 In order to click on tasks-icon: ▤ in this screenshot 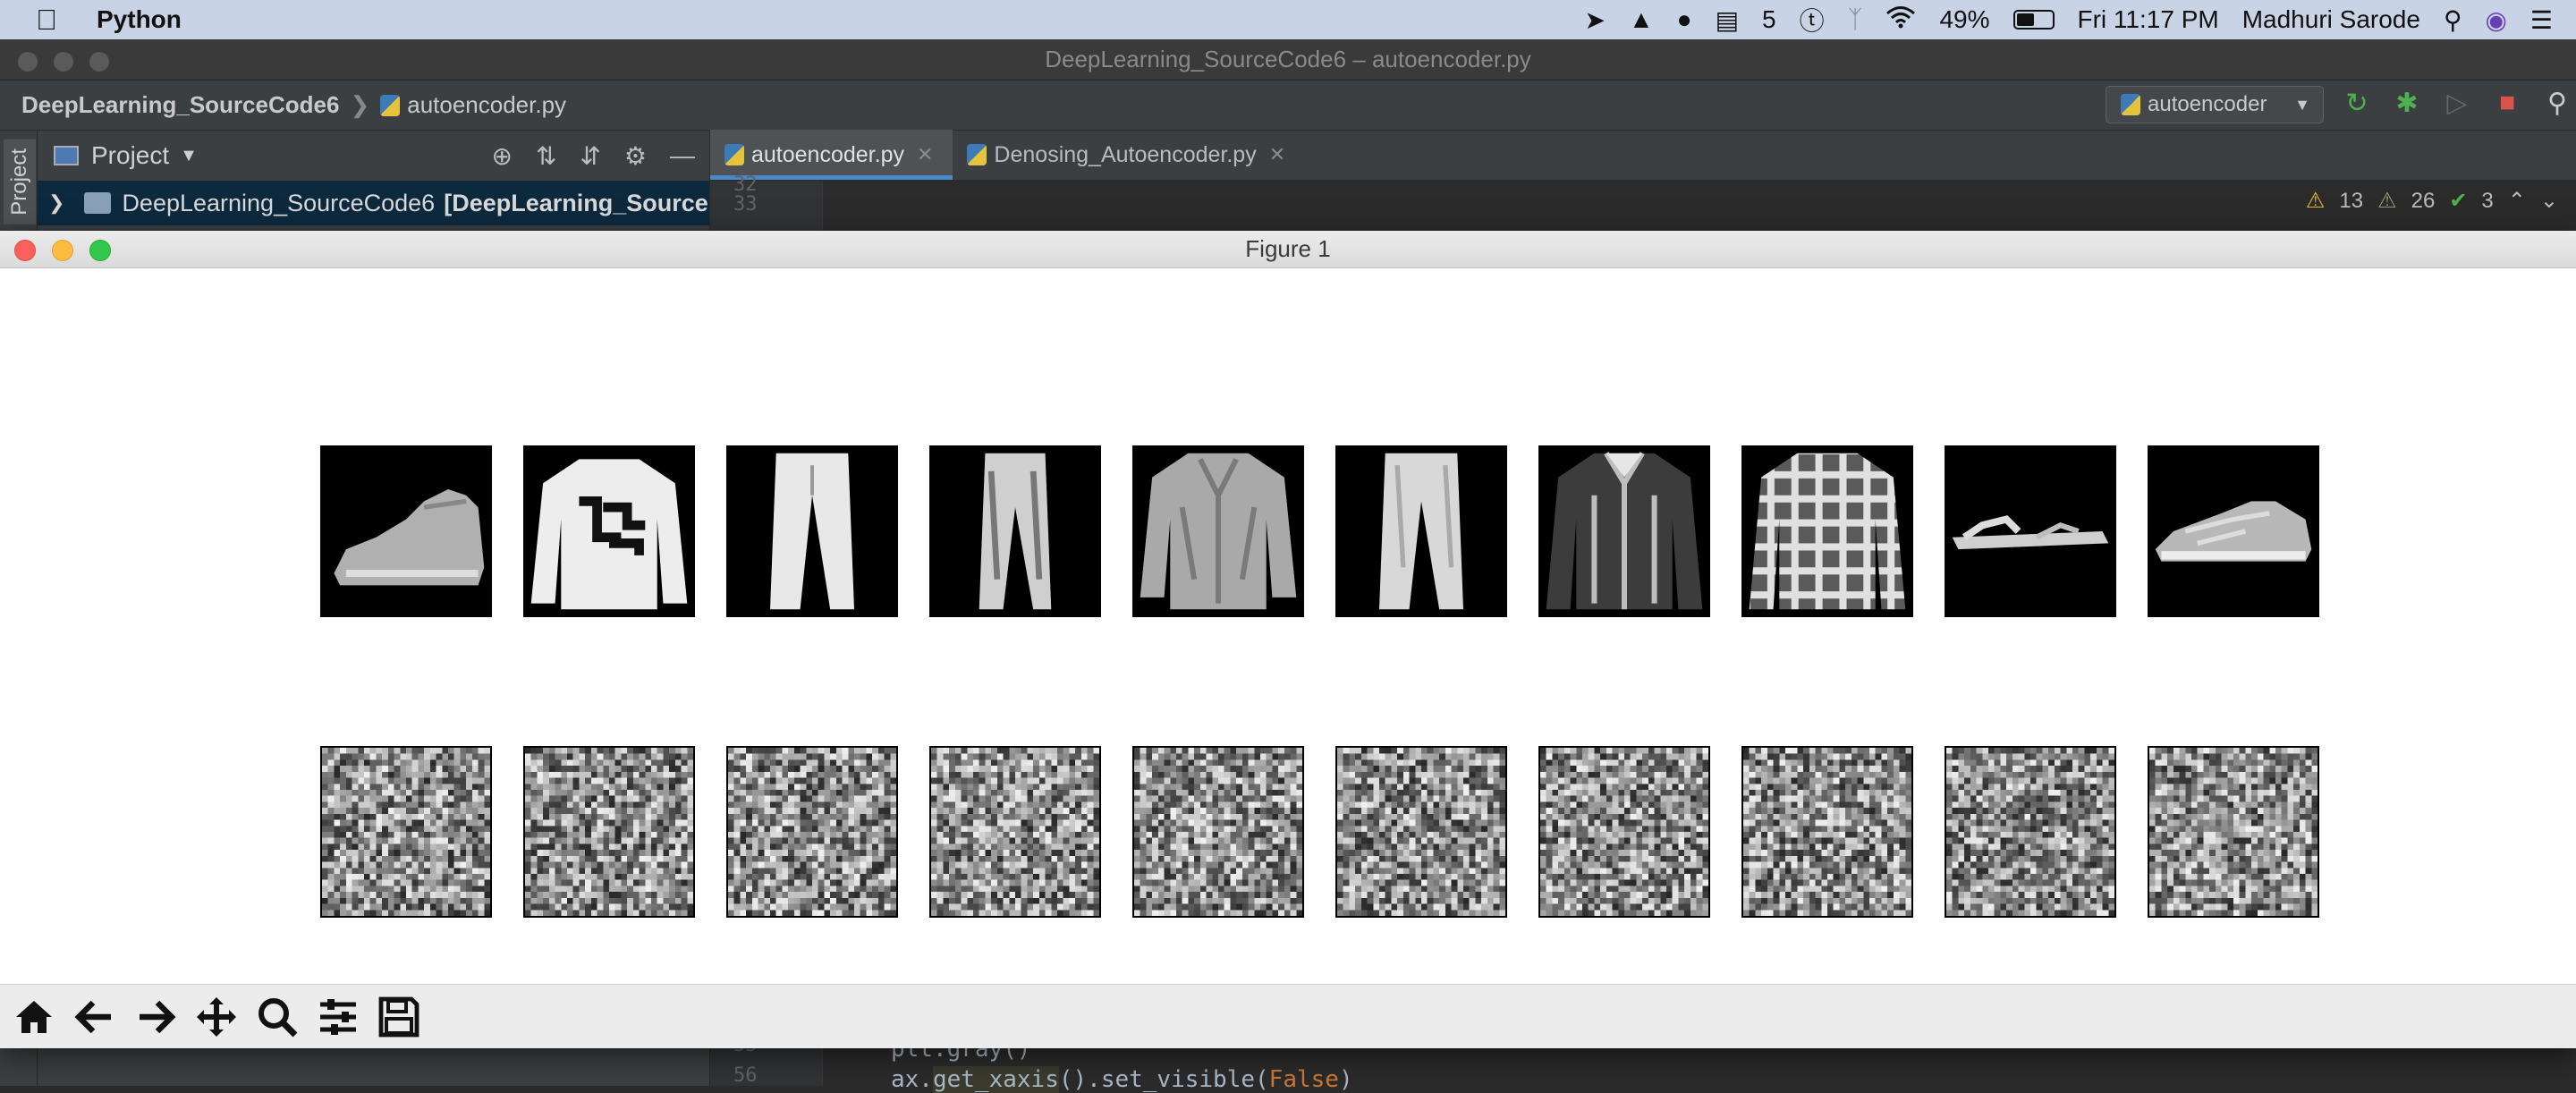, I will do `click(1727, 20)`.